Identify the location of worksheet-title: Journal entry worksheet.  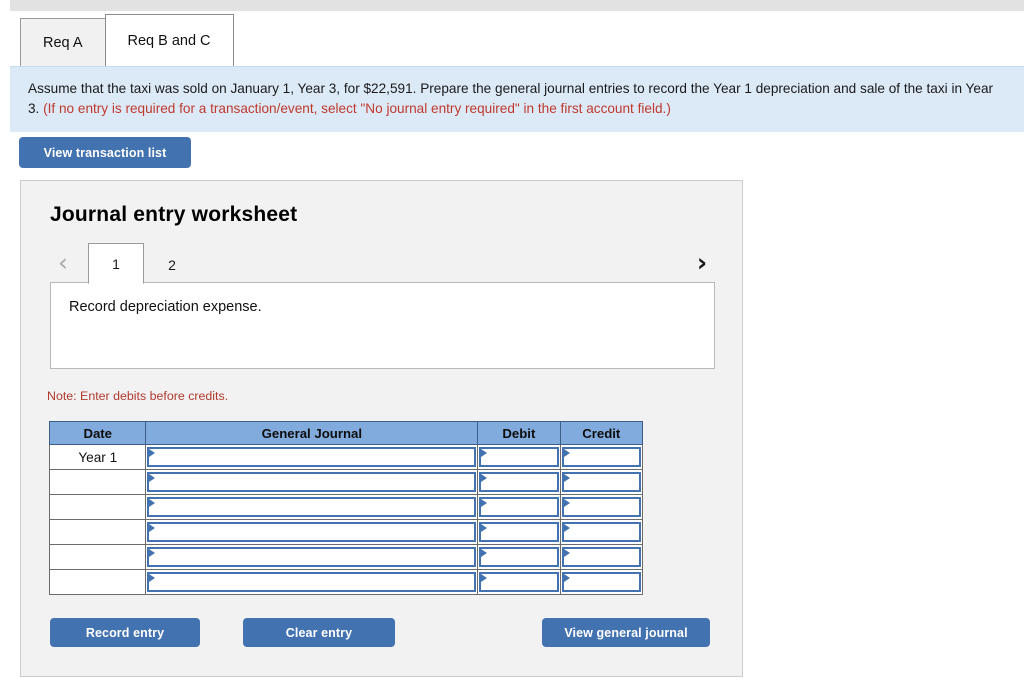
(174, 214).